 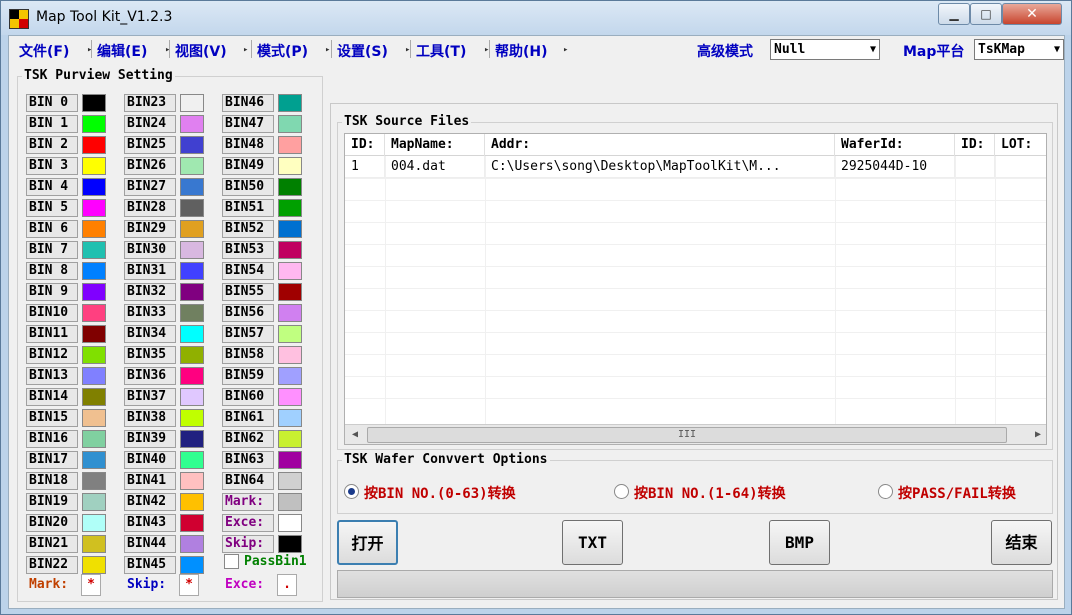 What do you see at coordinates (895, 145) in the screenshot?
I see `column-header: WaferId:` at bounding box center [895, 145].